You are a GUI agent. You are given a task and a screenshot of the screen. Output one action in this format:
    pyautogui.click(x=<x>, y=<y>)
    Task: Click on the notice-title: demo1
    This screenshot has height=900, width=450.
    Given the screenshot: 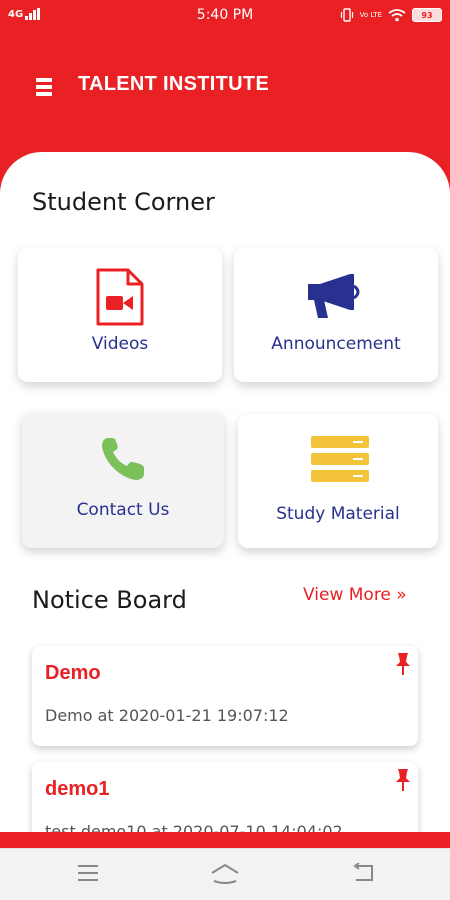 What is the action you would take?
    pyautogui.click(x=77, y=789)
    